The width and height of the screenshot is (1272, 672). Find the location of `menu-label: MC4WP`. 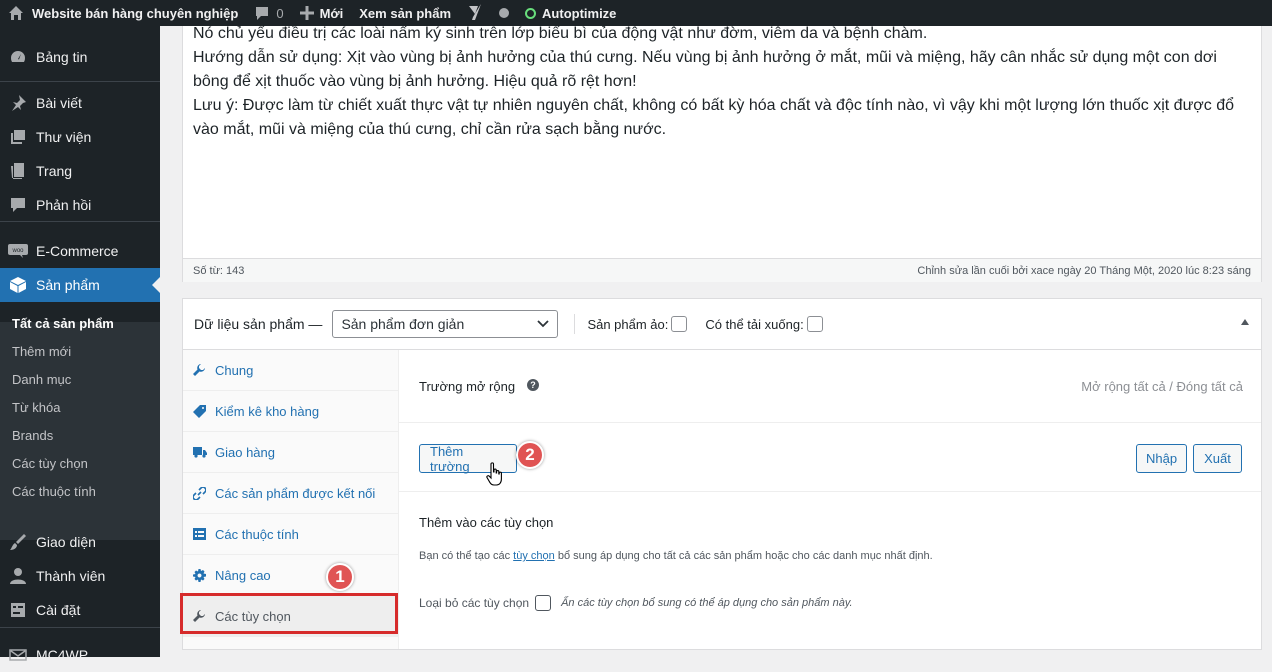

menu-label: MC4WP is located at coordinates (62, 655).